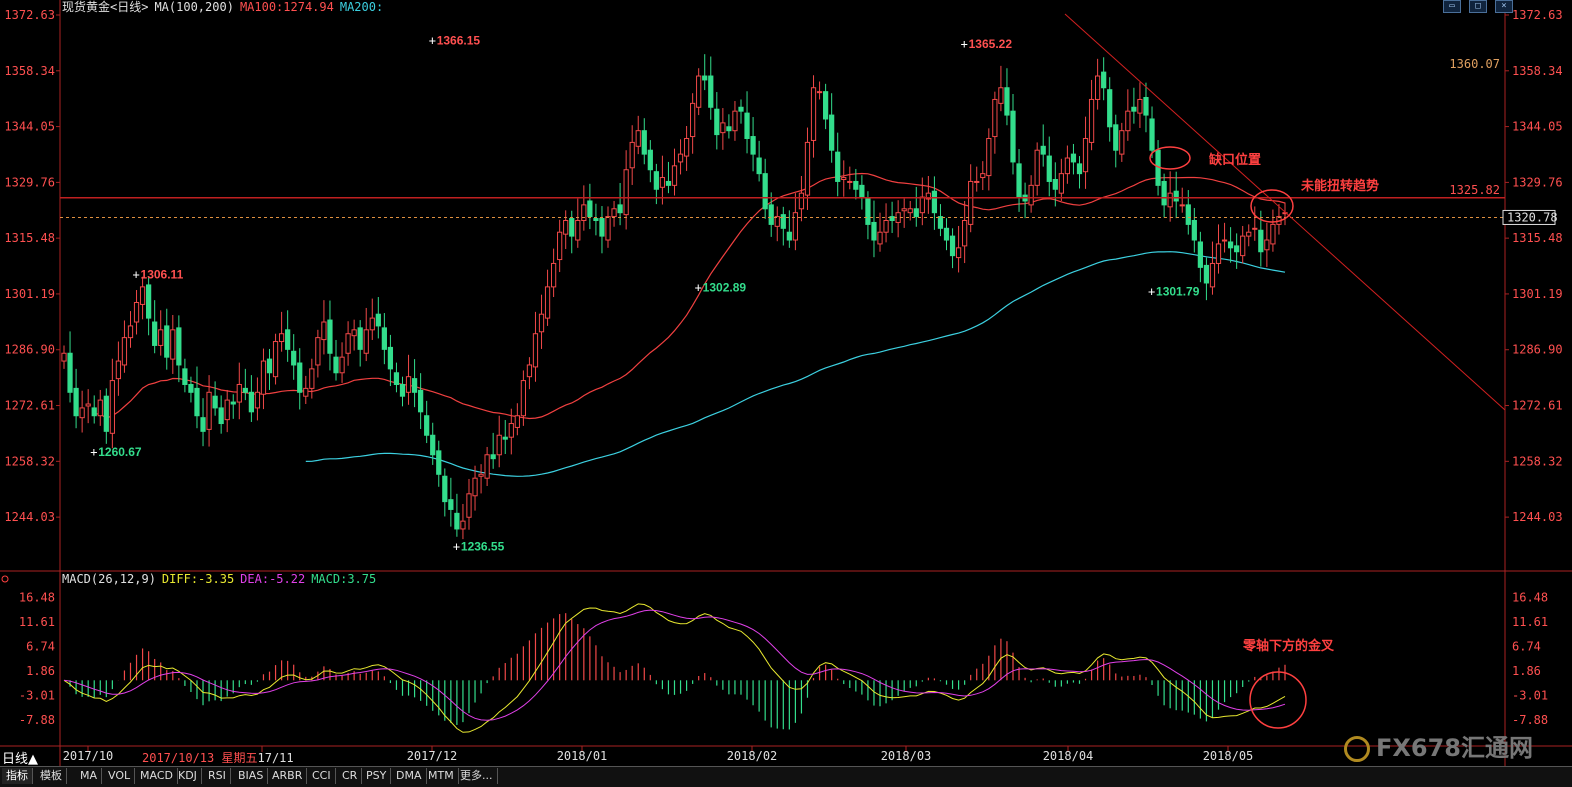  Describe the element at coordinates (409, 776) in the screenshot. I see `tab-dma: DMA` at that location.